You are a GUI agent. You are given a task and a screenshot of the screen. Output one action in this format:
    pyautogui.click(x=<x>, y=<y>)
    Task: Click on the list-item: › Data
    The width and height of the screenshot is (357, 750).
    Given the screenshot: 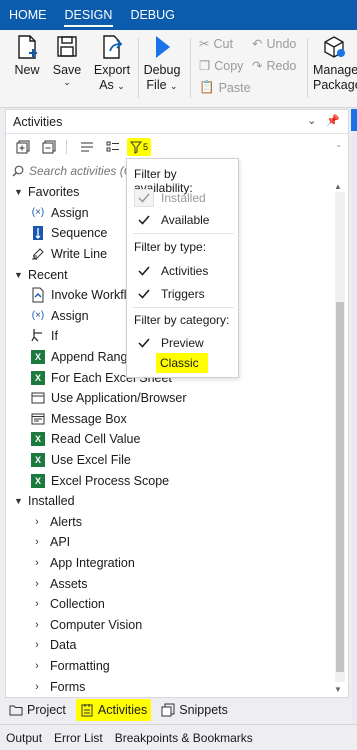 What is the action you would take?
    pyautogui.click(x=168, y=645)
    